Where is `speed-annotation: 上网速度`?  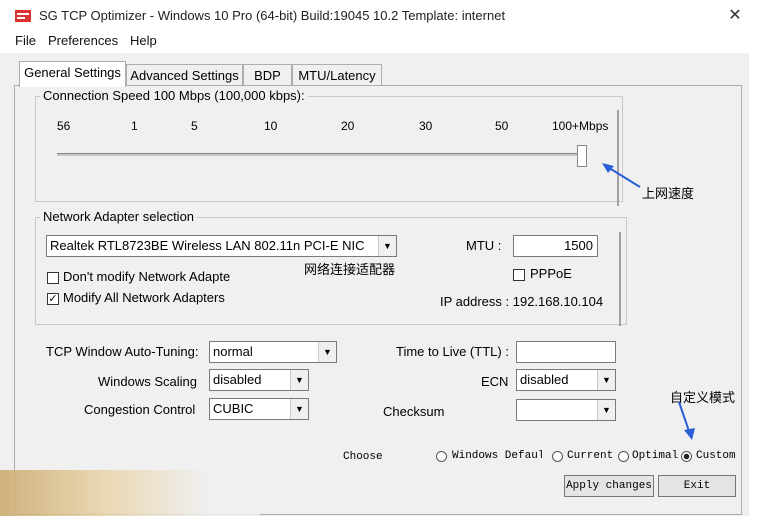
speed-annotation: 上网速度 is located at coordinates (668, 193).